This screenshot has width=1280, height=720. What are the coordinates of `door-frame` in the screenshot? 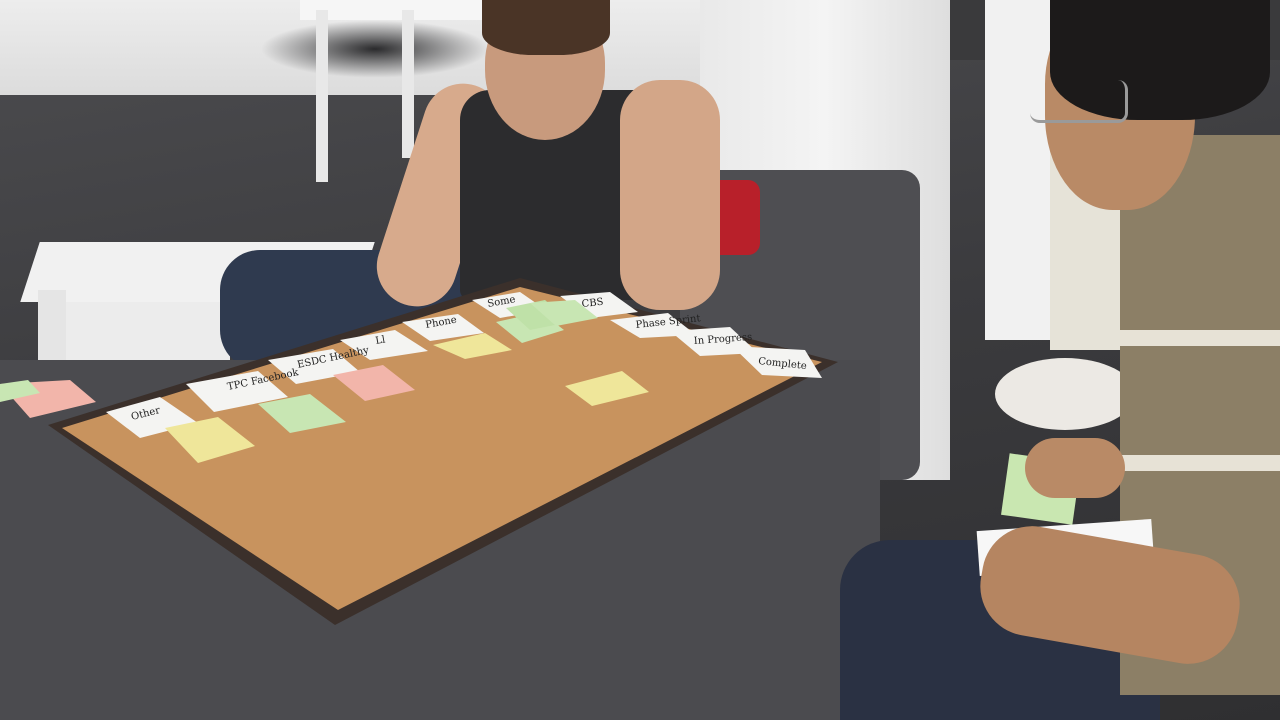 It's located at (1020, 170).